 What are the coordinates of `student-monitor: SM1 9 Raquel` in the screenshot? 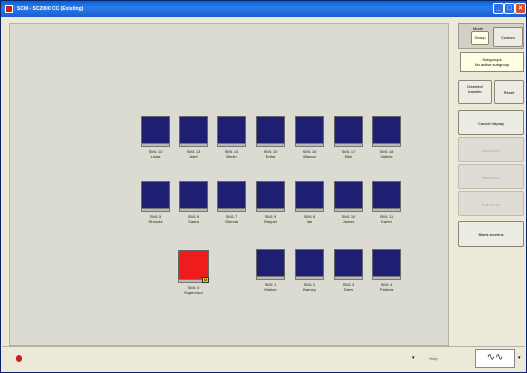 It's located at (270, 202).